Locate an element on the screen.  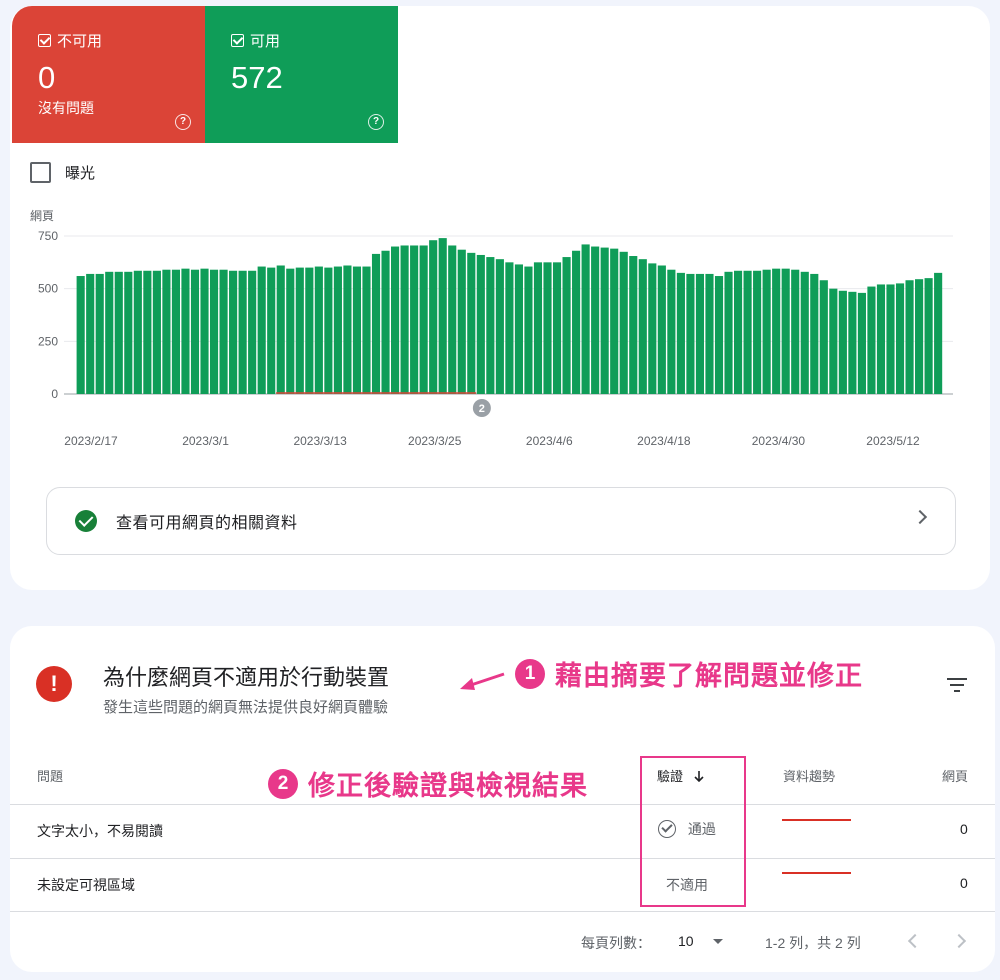
rows-per-page-select: 10 is located at coordinates (686, 941).